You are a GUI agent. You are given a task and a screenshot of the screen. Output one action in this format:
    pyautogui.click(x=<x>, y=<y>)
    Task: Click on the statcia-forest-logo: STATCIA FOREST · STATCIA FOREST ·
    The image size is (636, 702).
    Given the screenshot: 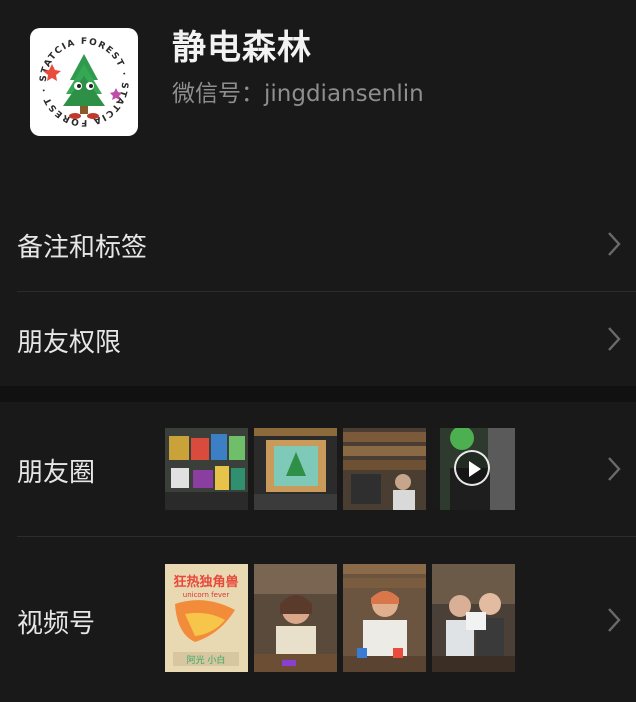 What is the action you would take?
    pyautogui.click(x=83, y=82)
    